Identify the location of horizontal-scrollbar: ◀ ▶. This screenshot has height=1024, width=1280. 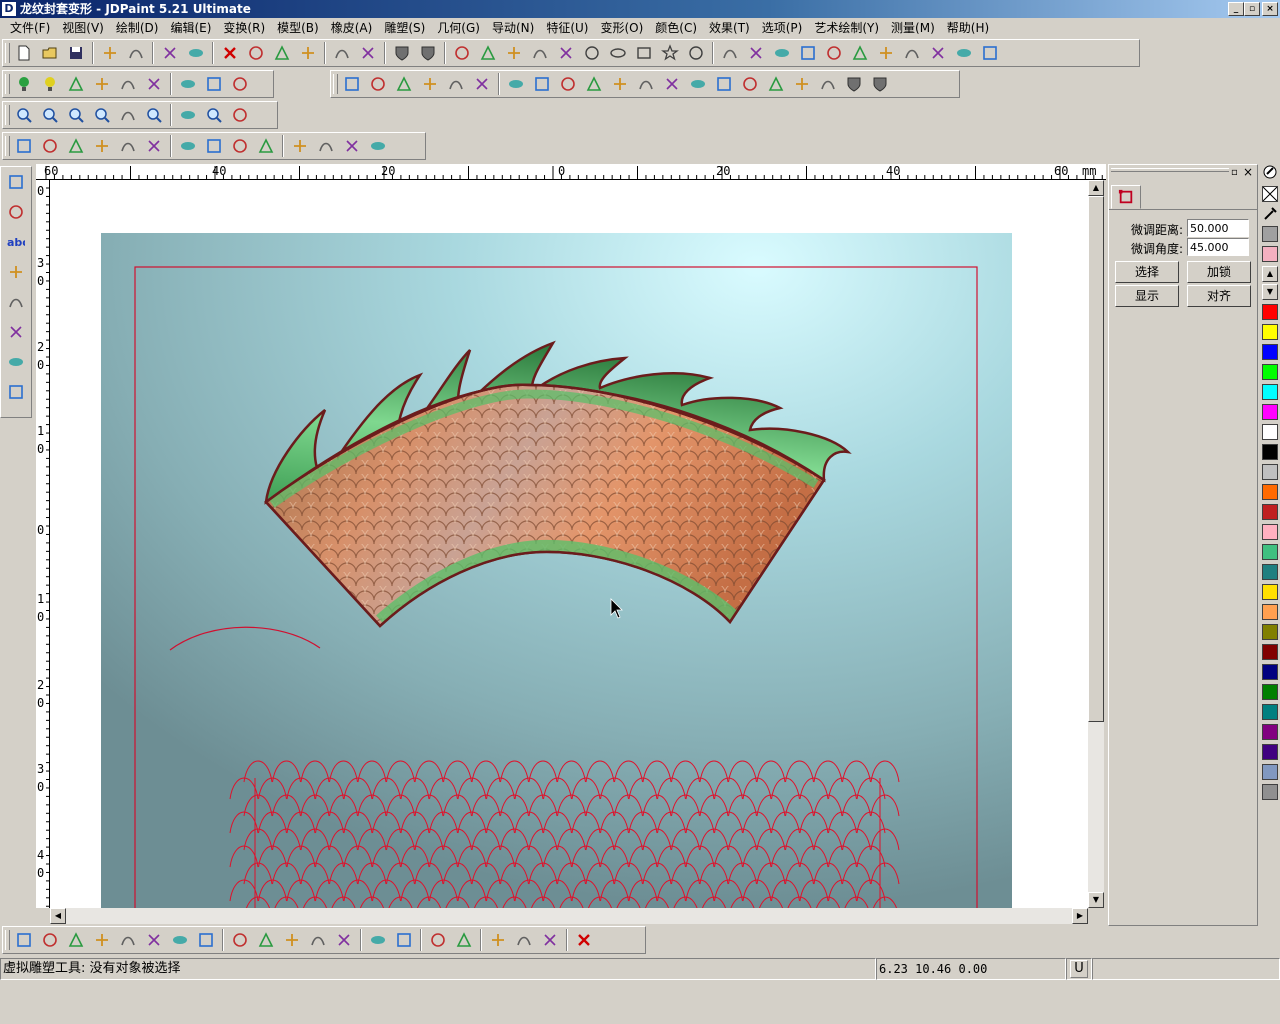
(569, 916).